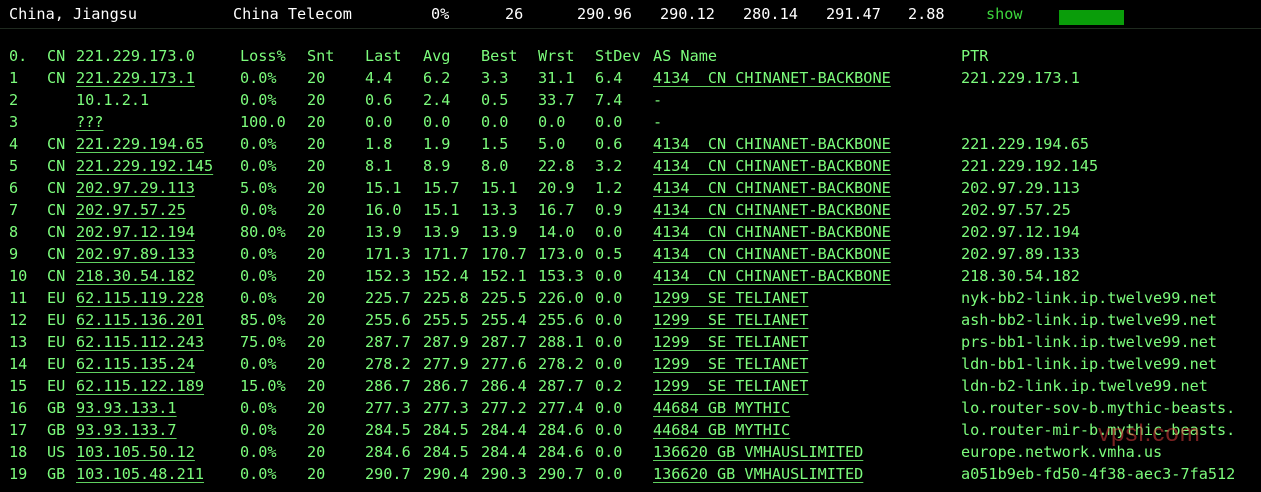  I want to click on hop-host: 93.93.133.1, so click(156, 408).